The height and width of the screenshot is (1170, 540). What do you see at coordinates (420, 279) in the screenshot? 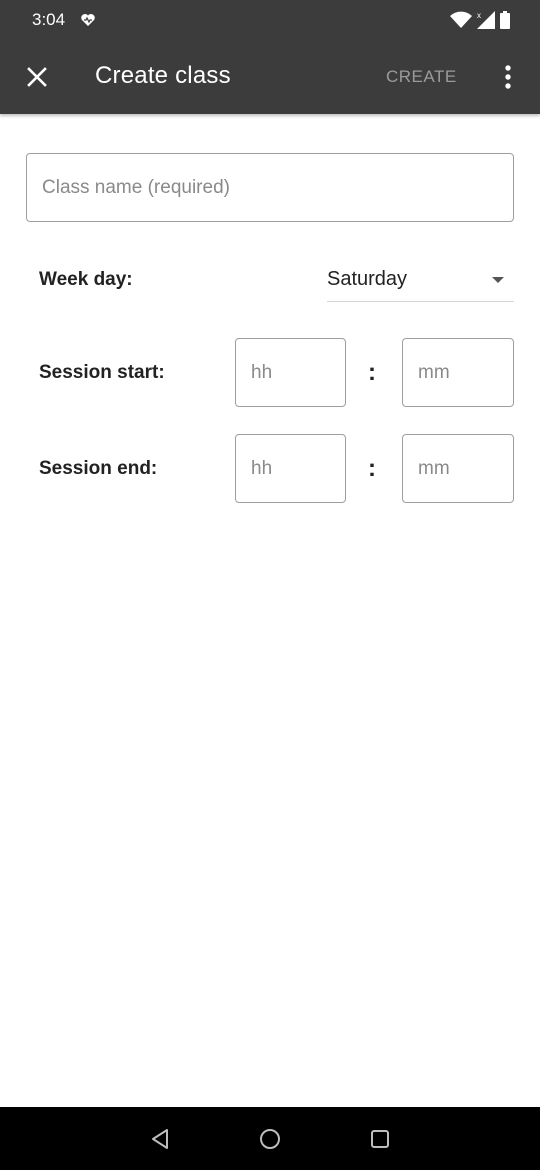
I see `week-day-dropdown: Saturday` at bounding box center [420, 279].